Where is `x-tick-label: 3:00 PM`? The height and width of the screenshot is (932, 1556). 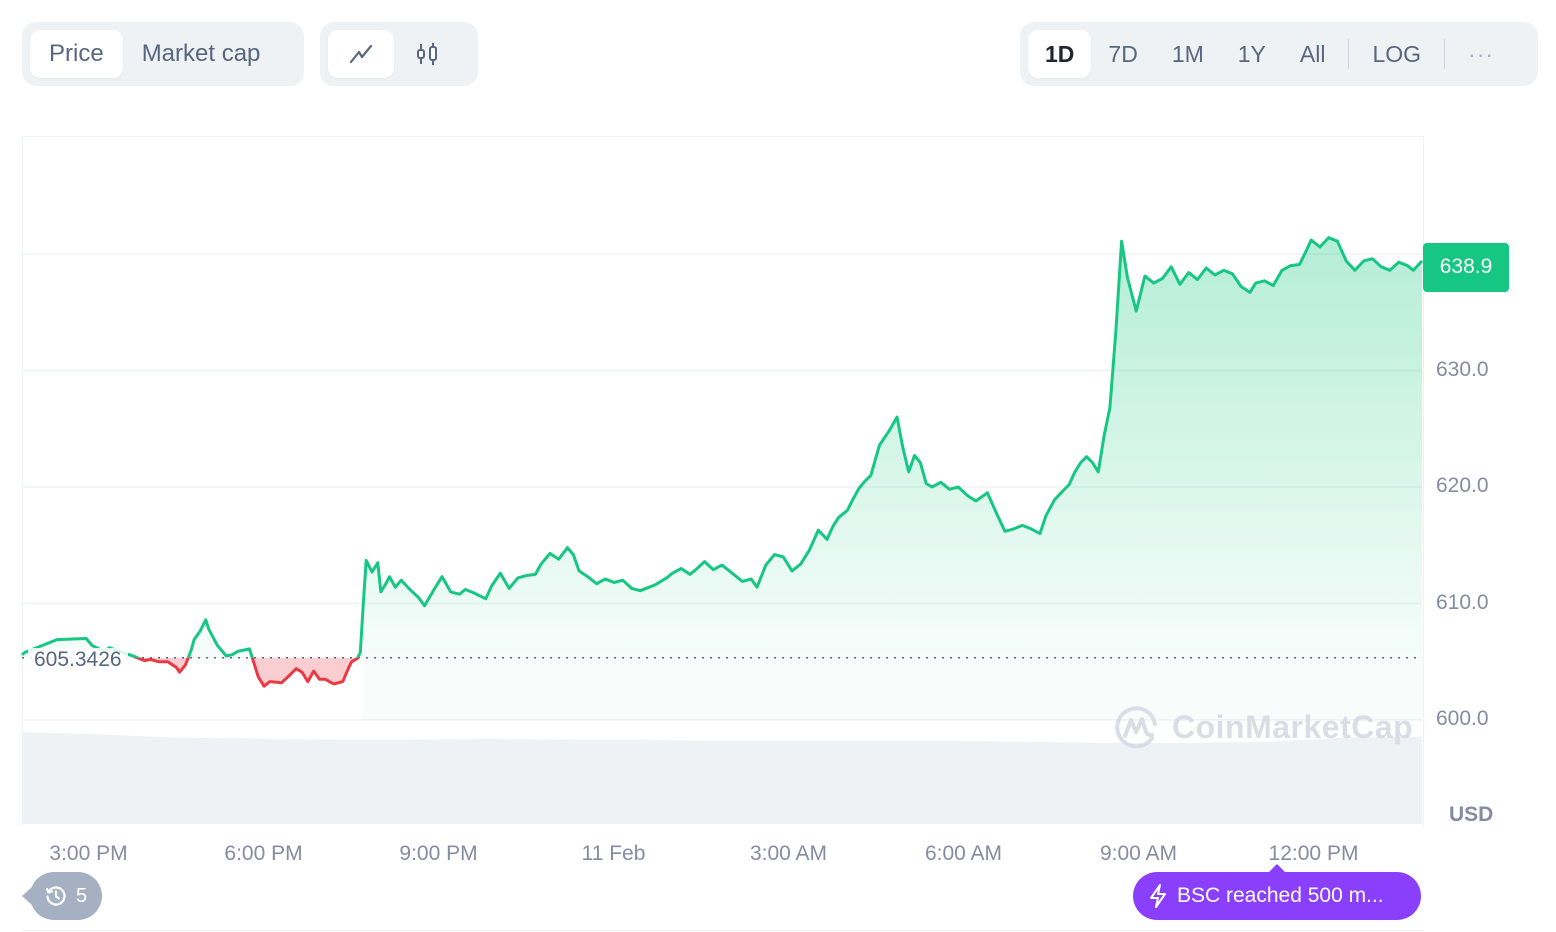
x-tick-label: 3:00 PM is located at coordinates (88, 853).